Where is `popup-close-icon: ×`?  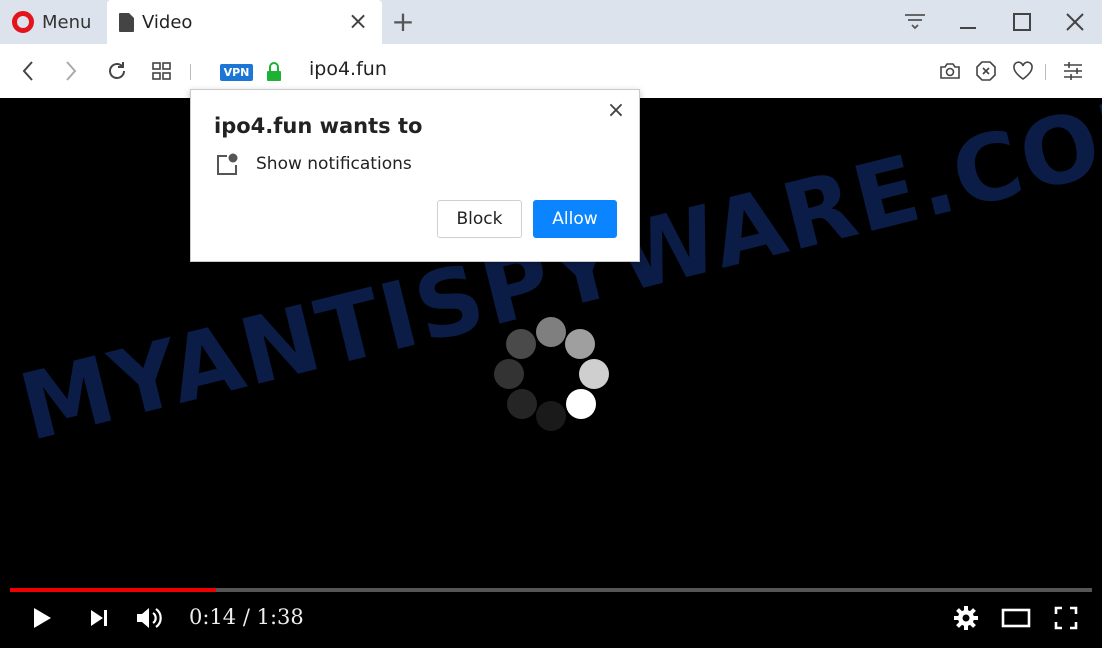
popup-close-icon: × is located at coordinates (616, 111).